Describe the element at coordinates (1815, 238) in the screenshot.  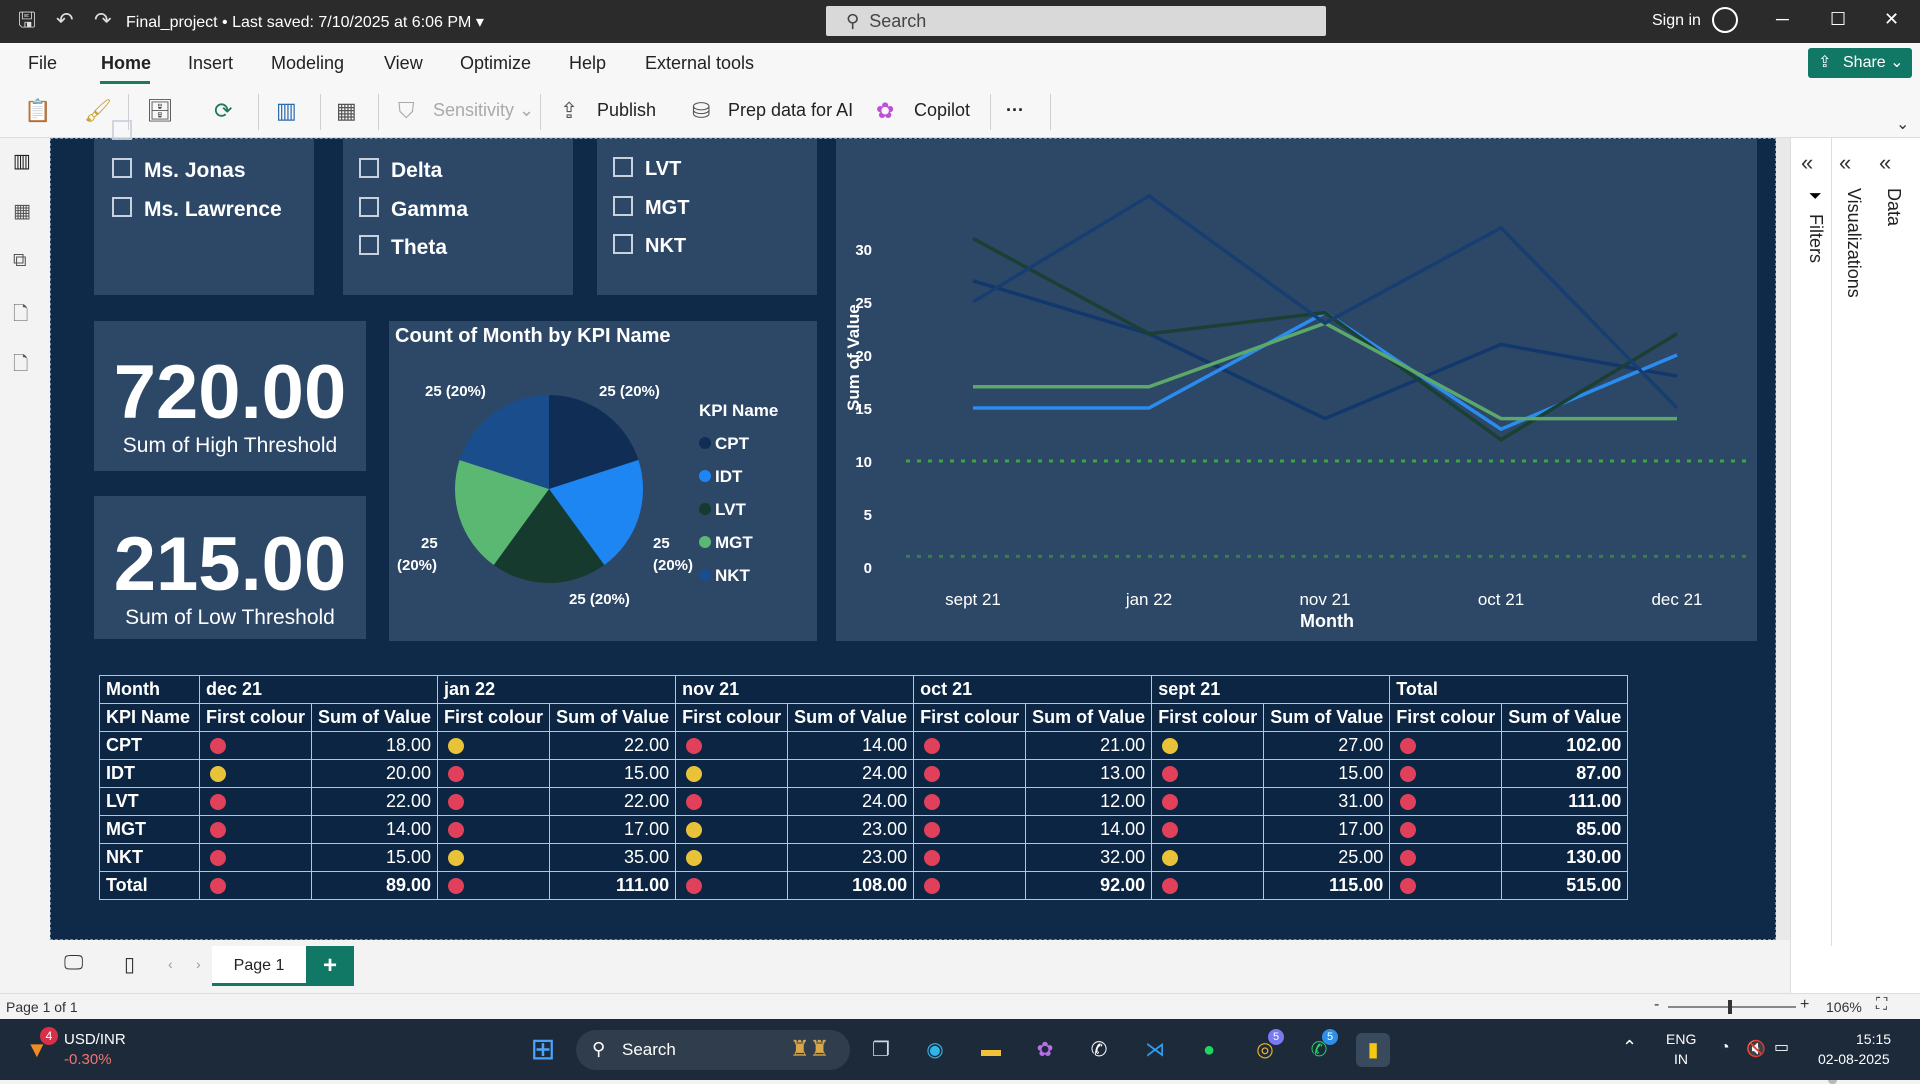
I see `filters-pane-tab: Filters` at that location.